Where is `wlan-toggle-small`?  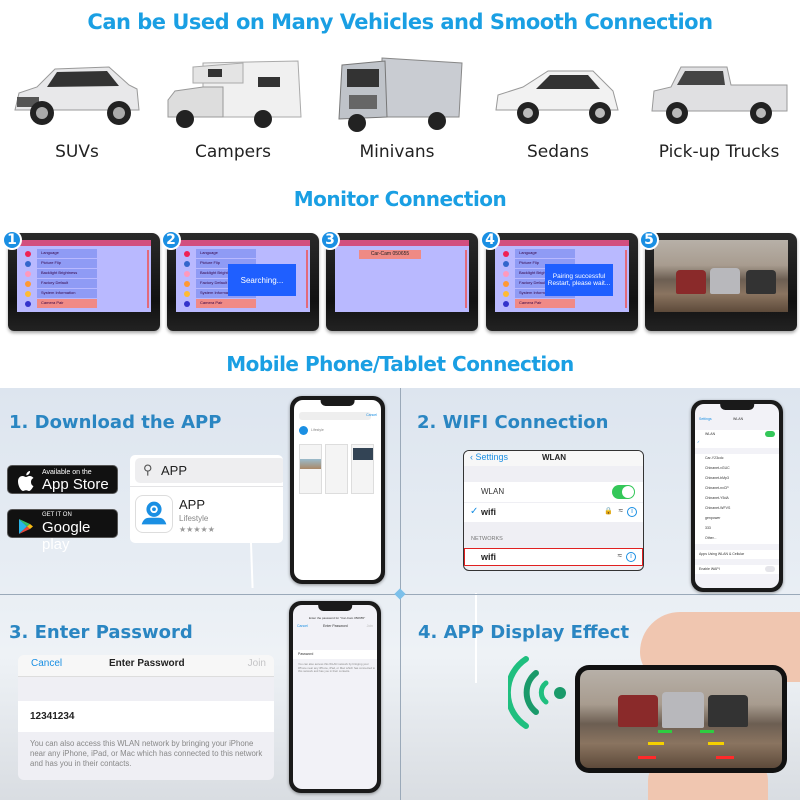 wlan-toggle-small is located at coordinates (770, 434).